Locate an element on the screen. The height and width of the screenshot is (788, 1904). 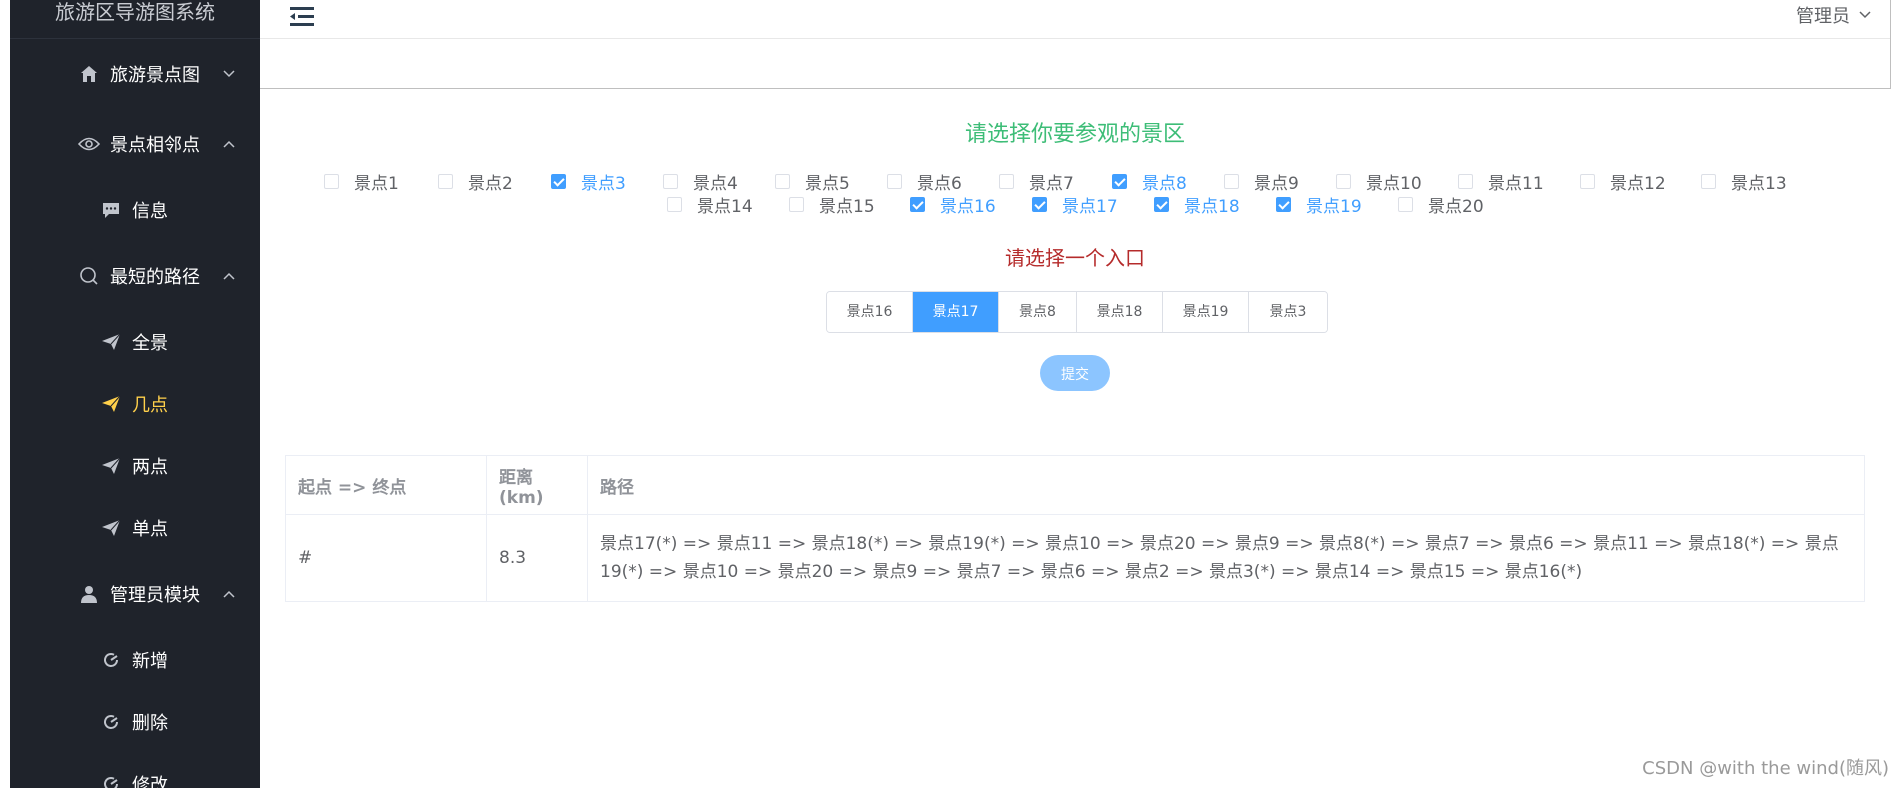
spot-checkbox-20: 景点20 is located at coordinates (1441, 204).